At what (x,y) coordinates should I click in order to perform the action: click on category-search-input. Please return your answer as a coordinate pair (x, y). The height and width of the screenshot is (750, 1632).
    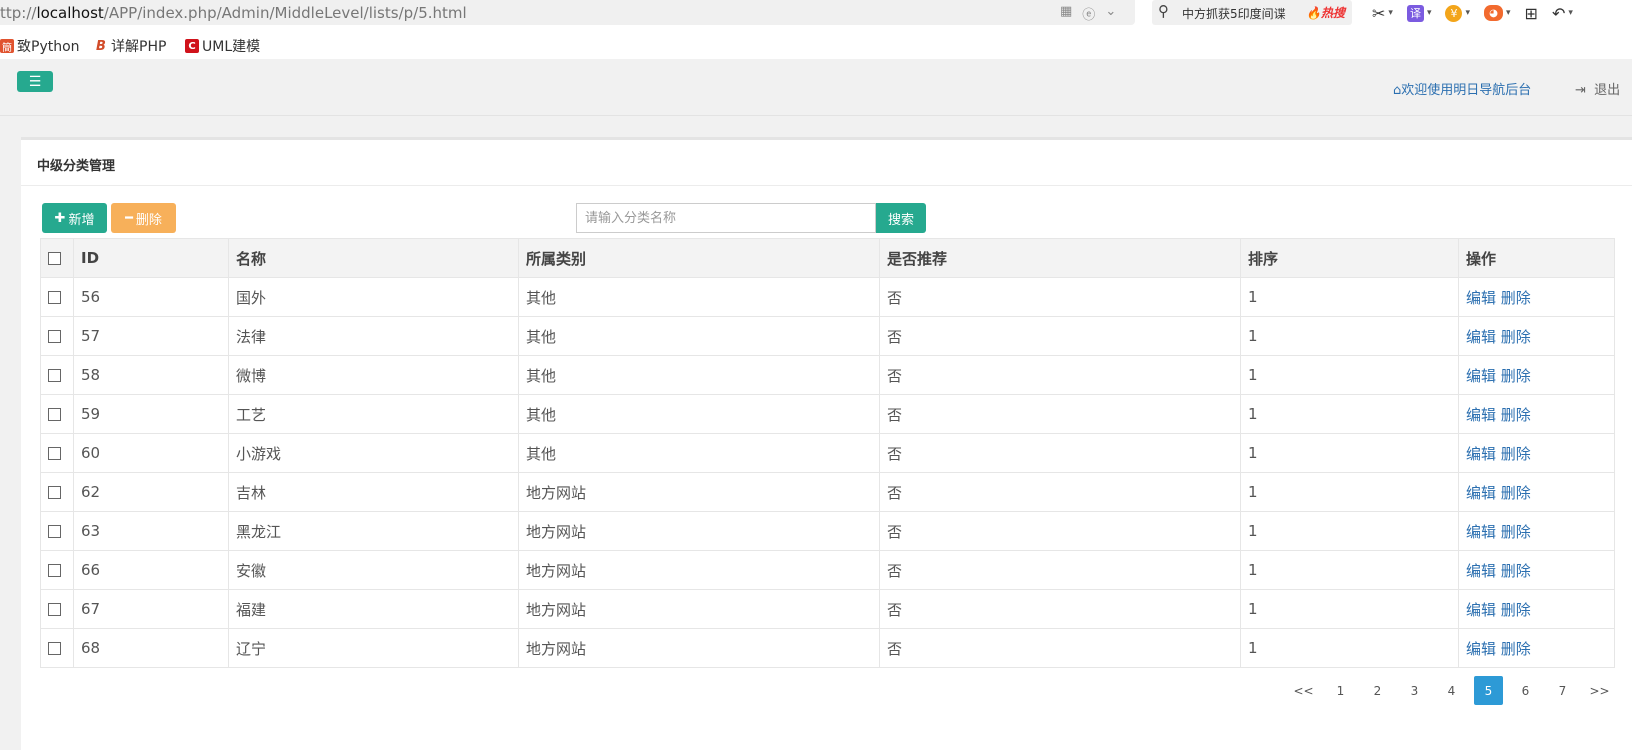
    Looking at the image, I should click on (726, 218).